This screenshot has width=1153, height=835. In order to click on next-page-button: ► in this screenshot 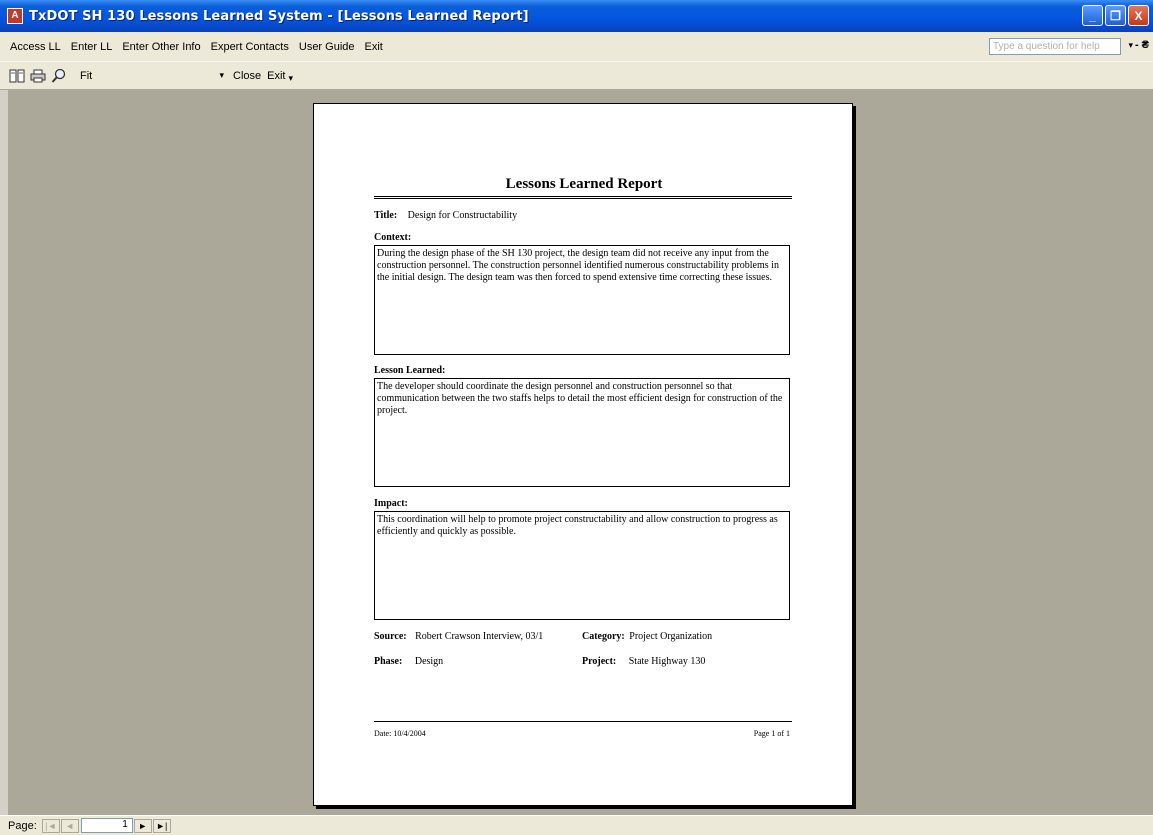, I will do `click(142, 825)`.